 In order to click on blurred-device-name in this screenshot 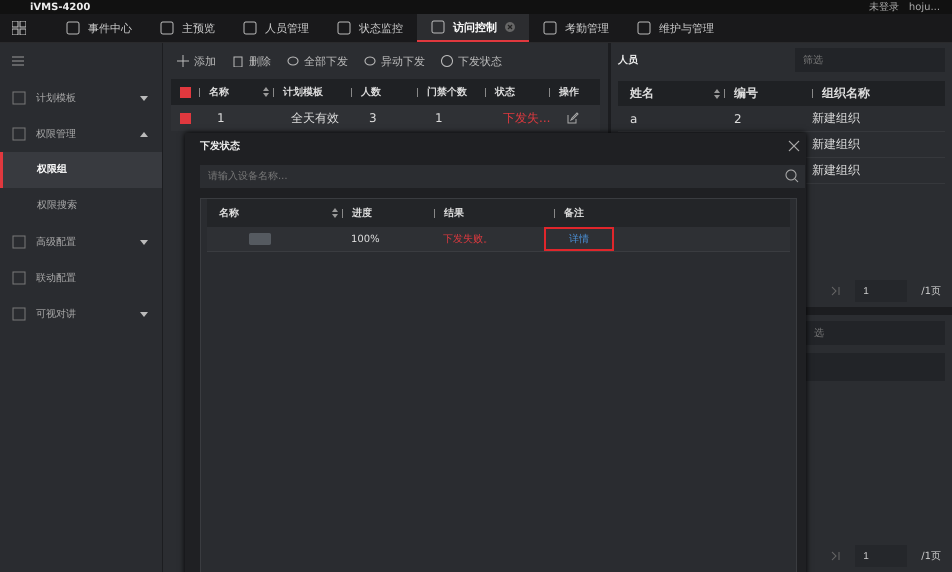, I will do `click(260, 239)`.